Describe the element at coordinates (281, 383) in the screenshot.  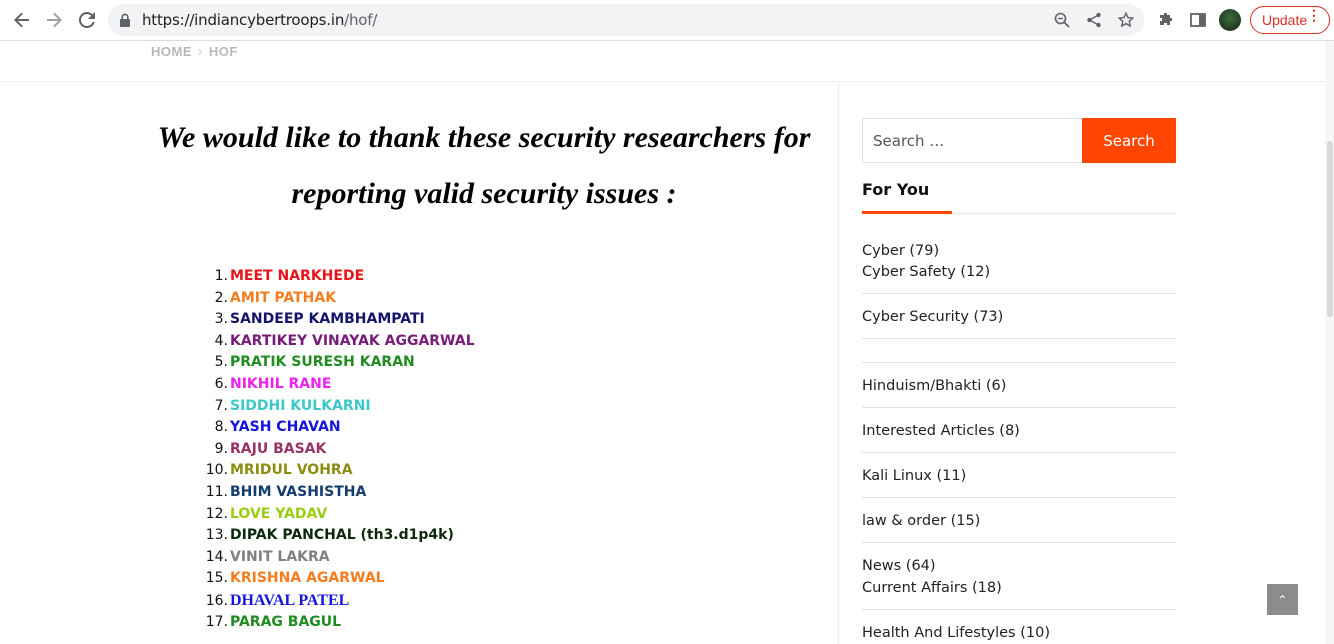
I see `researcher-name: NIKHIL RANE` at that location.